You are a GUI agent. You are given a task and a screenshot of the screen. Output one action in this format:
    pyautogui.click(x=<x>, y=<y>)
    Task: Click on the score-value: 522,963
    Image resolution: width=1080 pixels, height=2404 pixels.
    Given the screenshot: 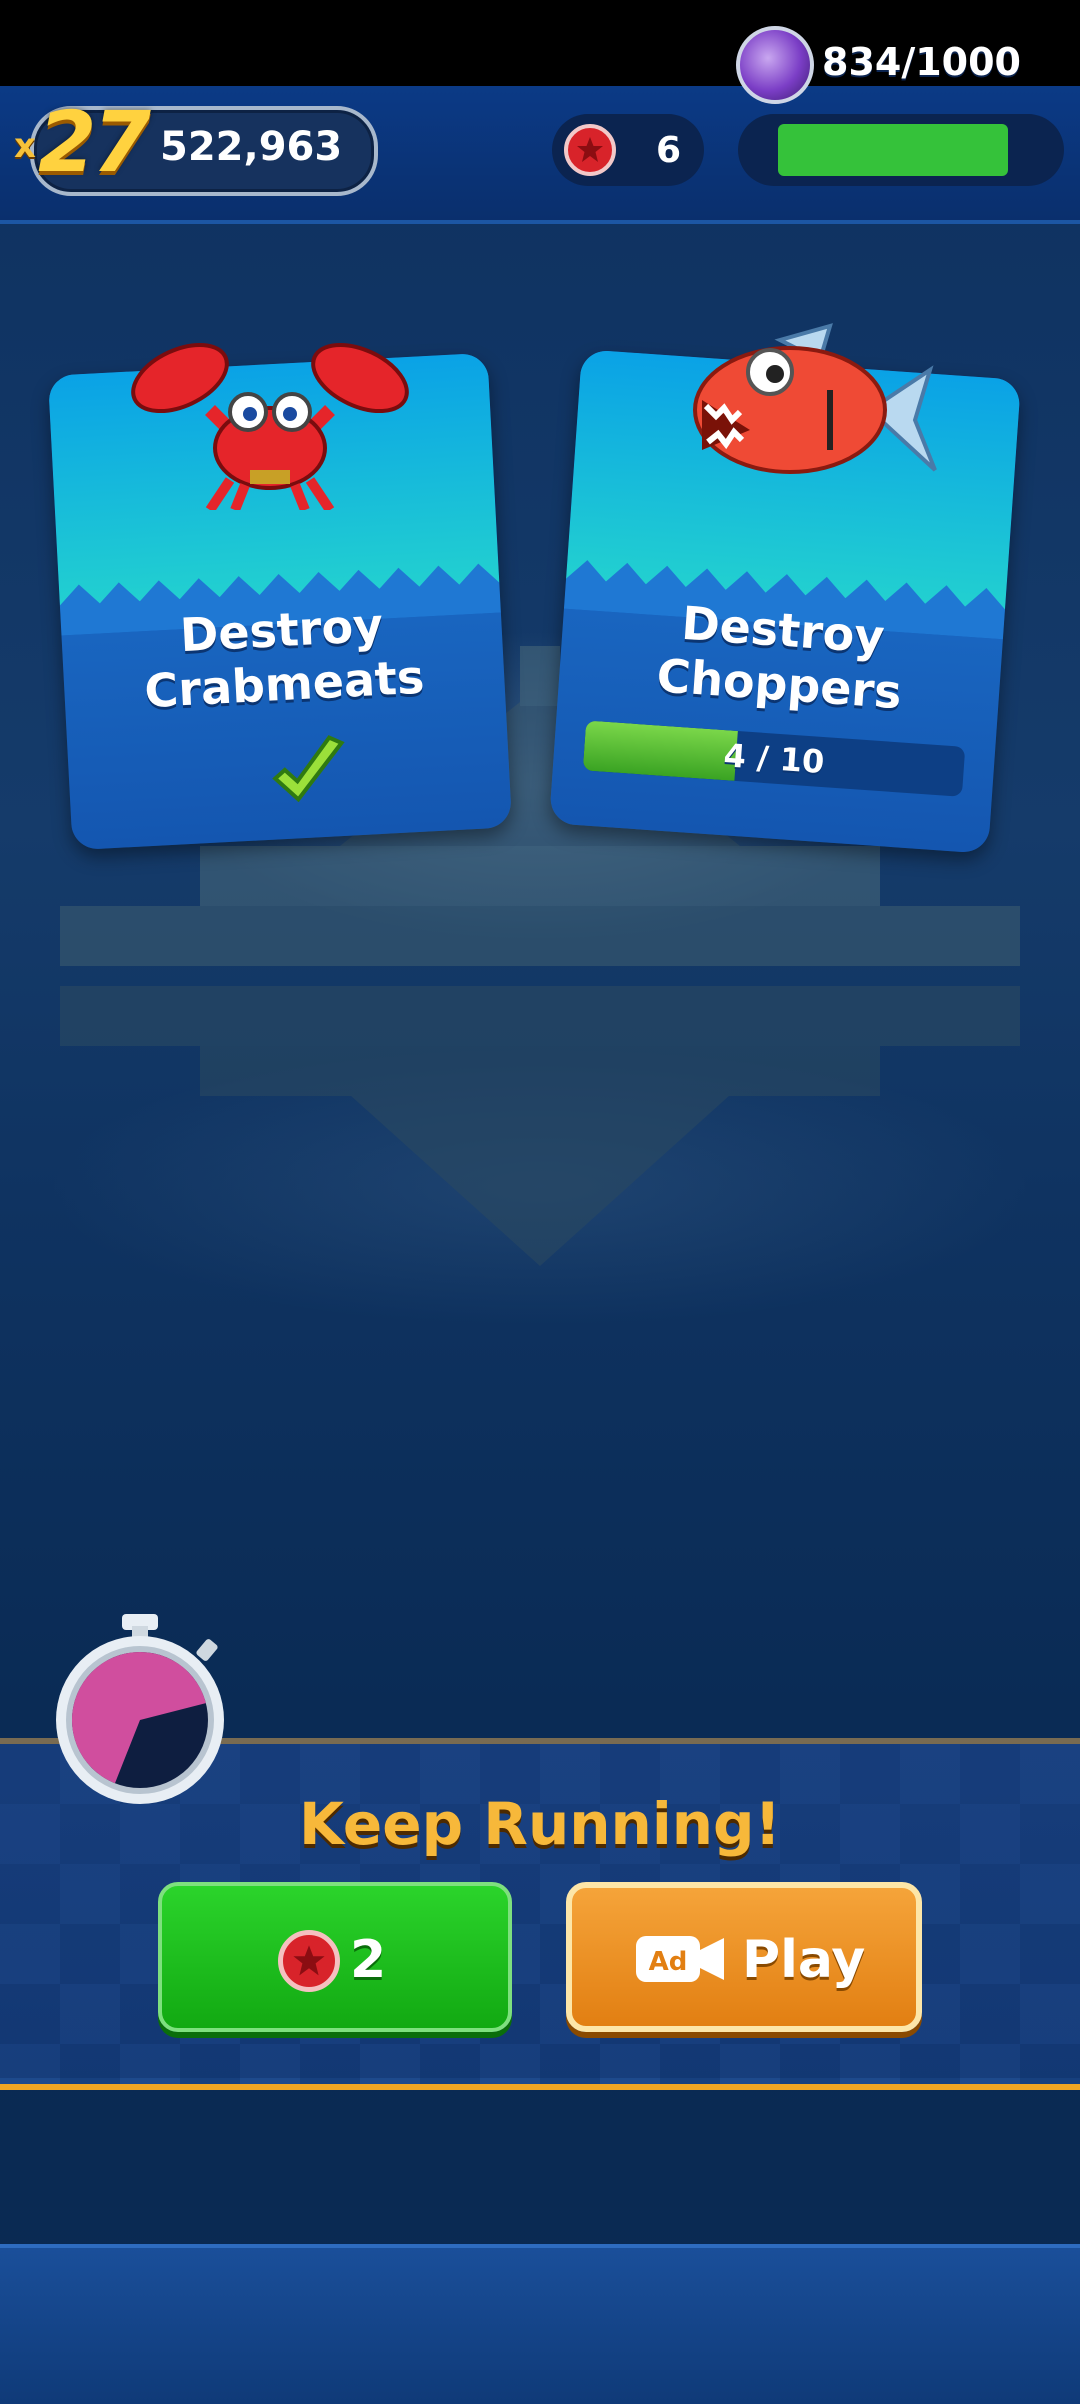 What is the action you would take?
    pyautogui.click(x=251, y=147)
    